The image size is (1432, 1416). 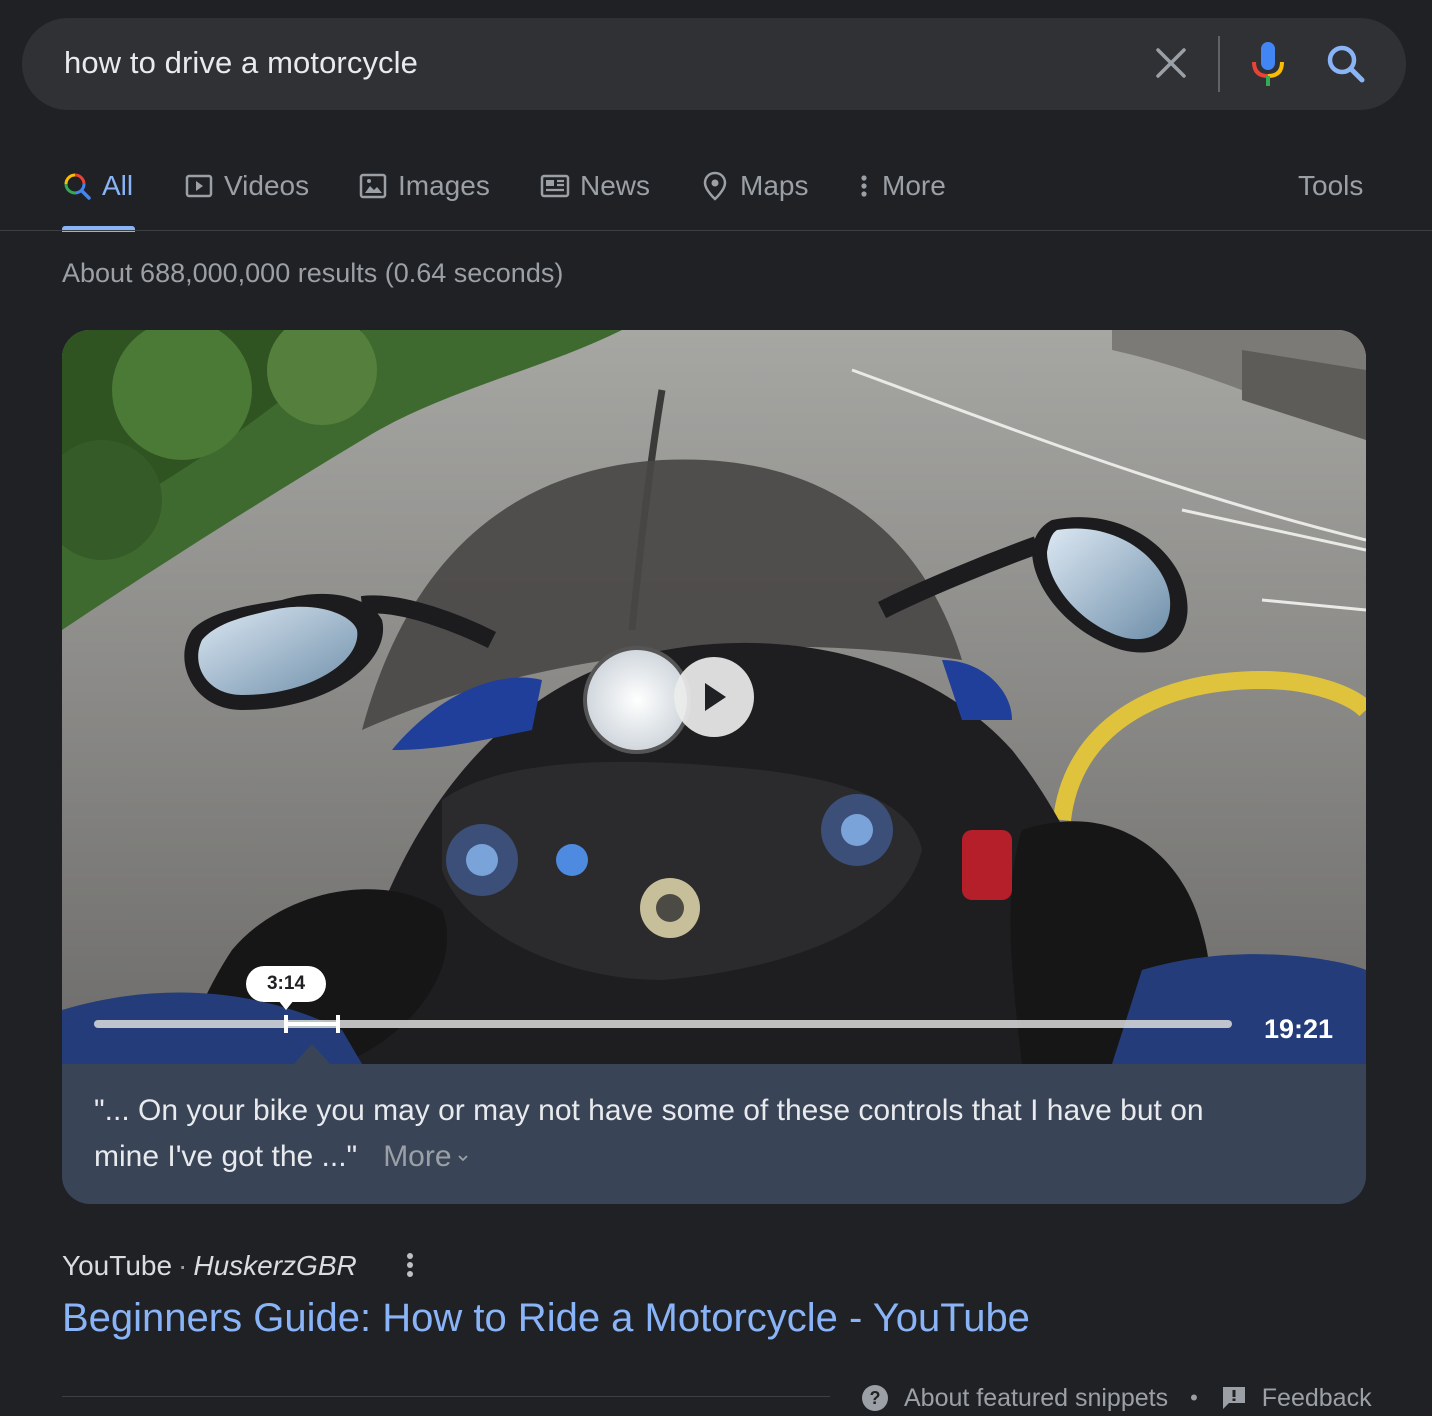 I want to click on search-input: how to drive a motorcycle, so click(x=241, y=63).